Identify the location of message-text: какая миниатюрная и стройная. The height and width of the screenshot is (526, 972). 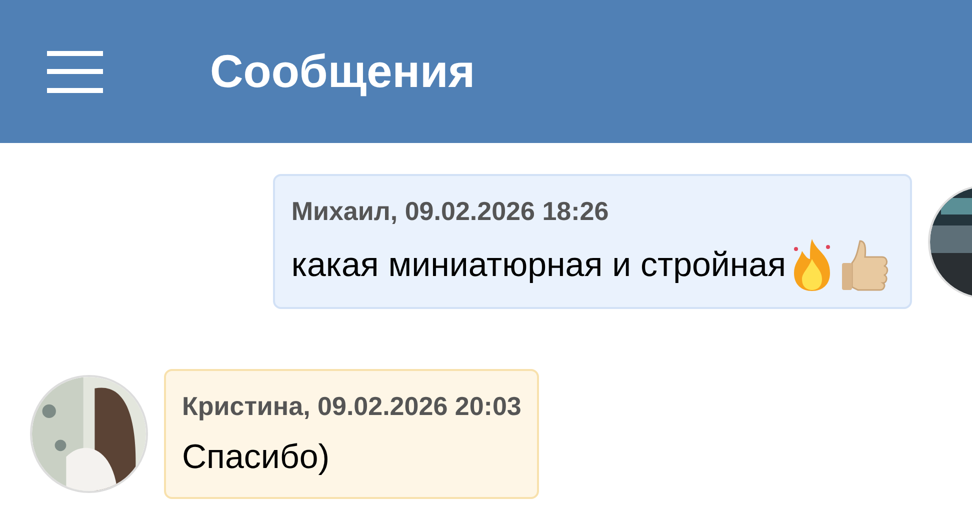
(538, 265).